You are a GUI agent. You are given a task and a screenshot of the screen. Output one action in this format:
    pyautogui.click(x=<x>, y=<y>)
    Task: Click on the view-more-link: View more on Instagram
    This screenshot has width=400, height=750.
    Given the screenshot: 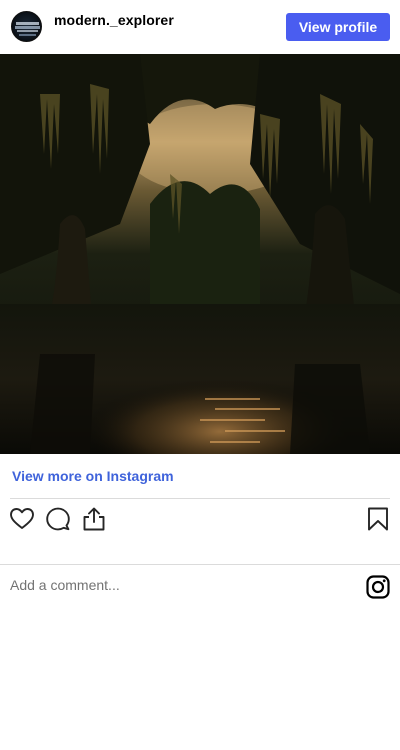 What is the action you would take?
    pyautogui.click(x=93, y=476)
    